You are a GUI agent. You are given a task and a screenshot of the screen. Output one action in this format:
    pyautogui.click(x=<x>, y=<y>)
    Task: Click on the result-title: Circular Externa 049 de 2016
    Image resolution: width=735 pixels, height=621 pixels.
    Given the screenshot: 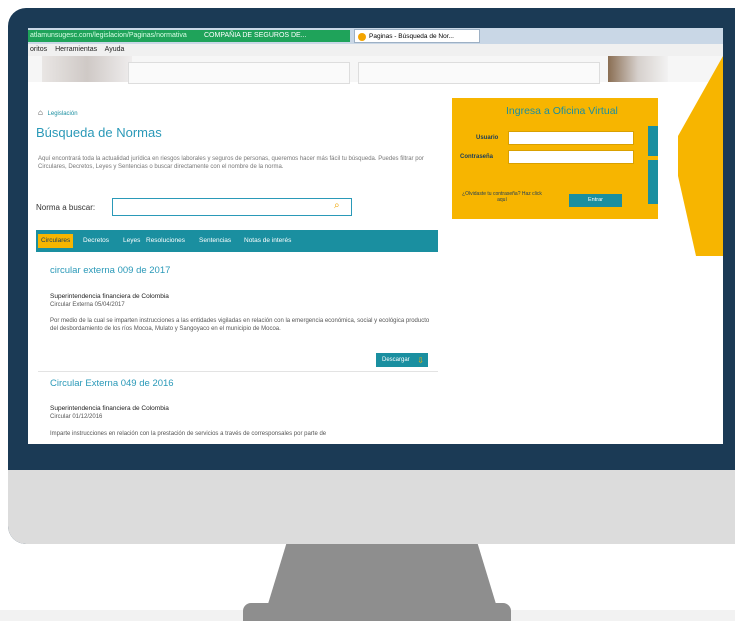 What is the action you would take?
    pyautogui.click(x=112, y=383)
    